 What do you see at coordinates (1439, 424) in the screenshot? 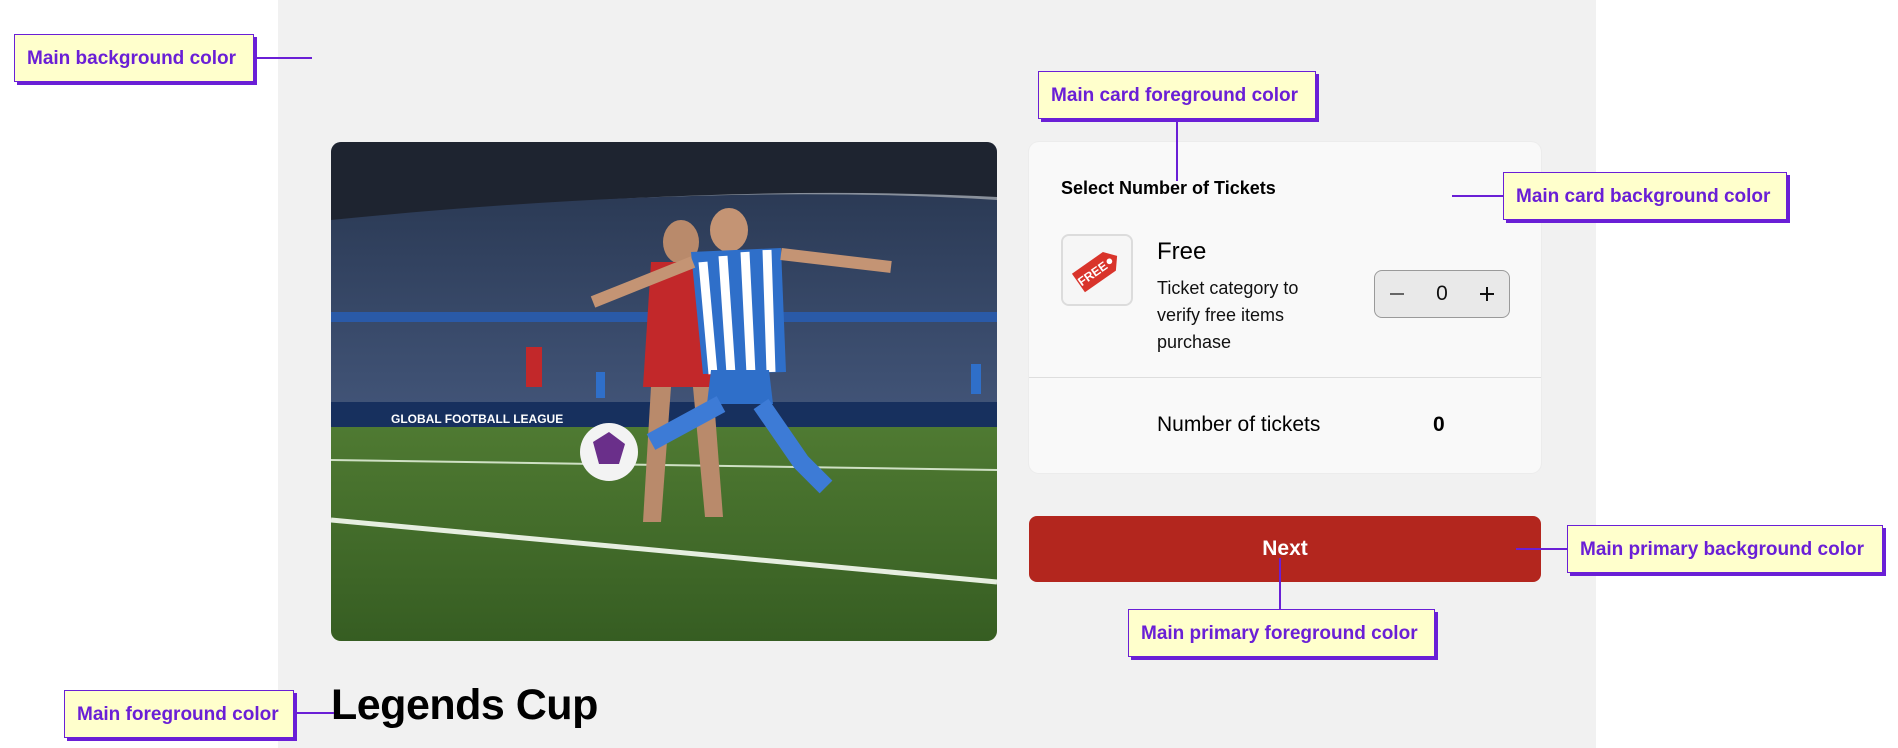
I see `ticket-count-value: 0` at bounding box center [1439, 424].